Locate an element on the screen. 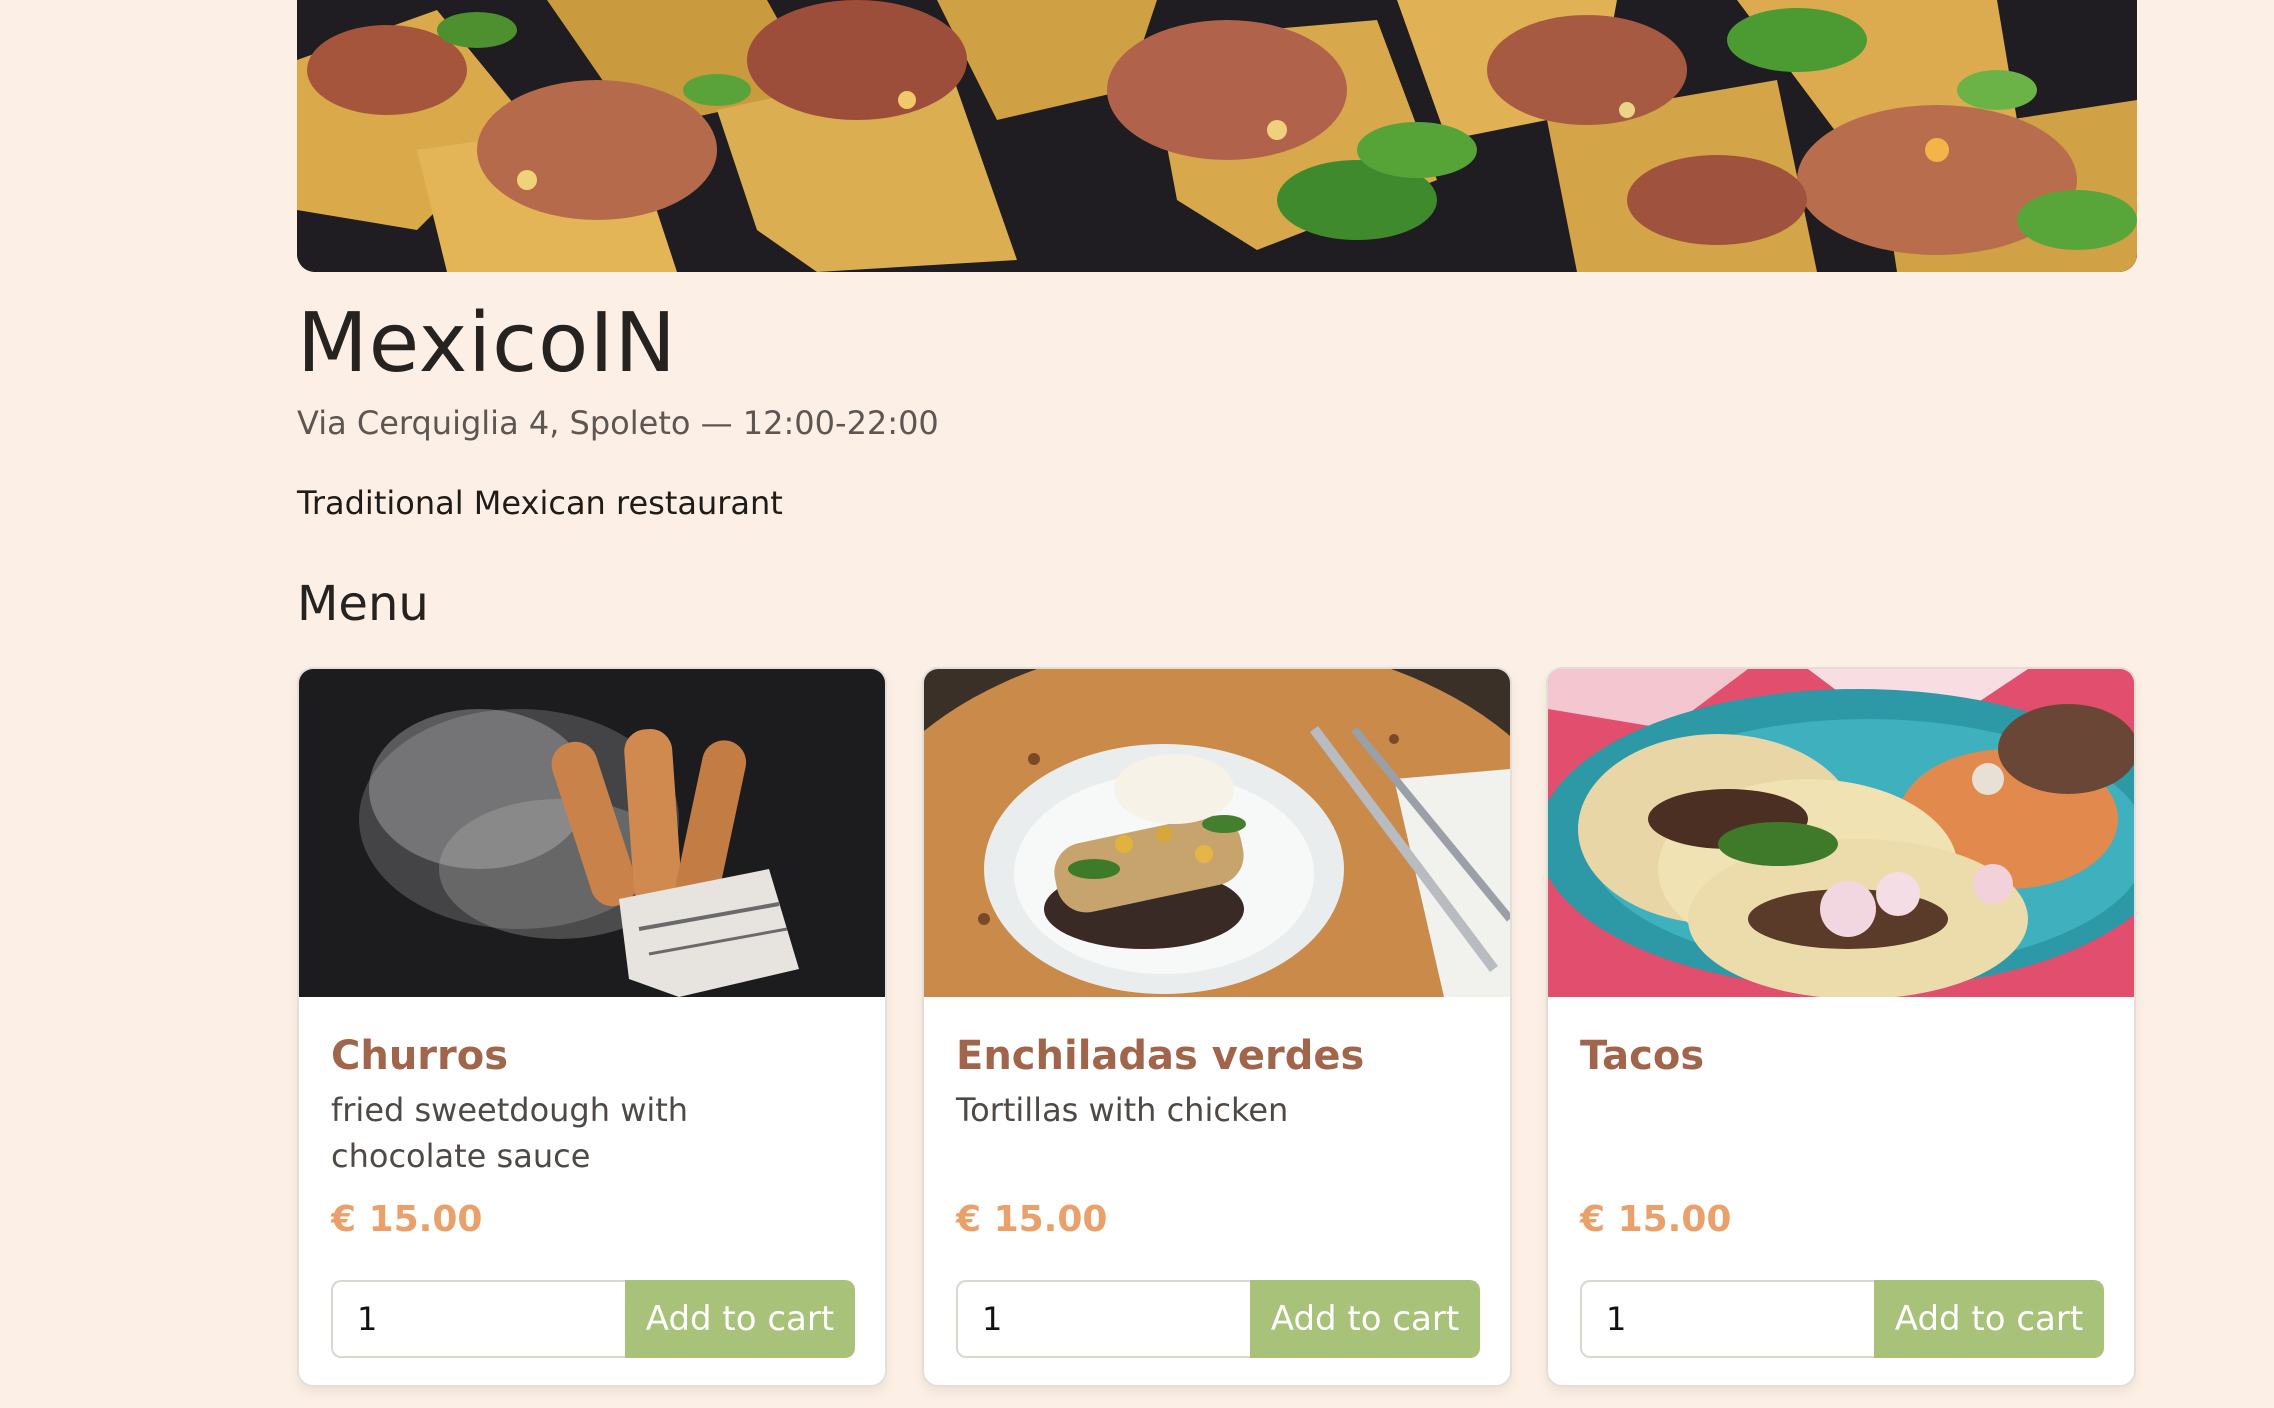 The image size is (2274, 1408). enchiladas-image is located at coordinates (1217, 833).